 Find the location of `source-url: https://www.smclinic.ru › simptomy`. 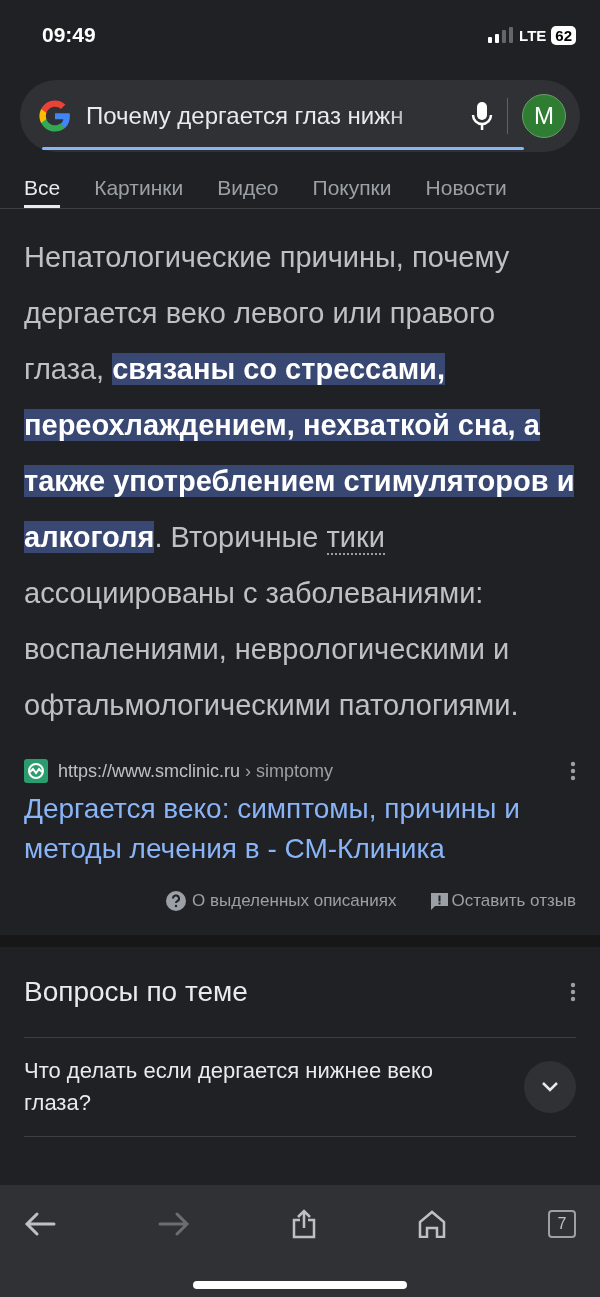

source-url: https://www.smclinic.ru › simptomy is located at coordinates (196, 771).